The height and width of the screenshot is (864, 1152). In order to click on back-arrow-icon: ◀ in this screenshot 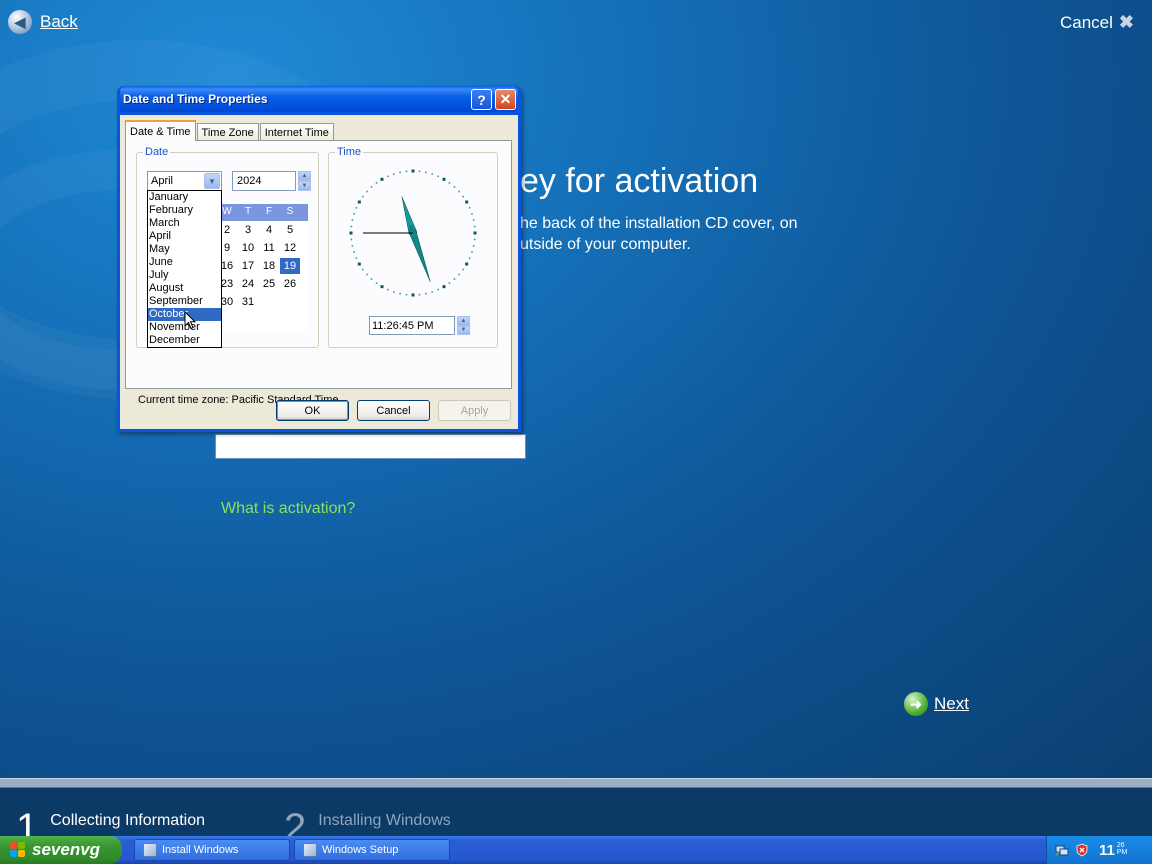, I will do `click(20, 22)`.